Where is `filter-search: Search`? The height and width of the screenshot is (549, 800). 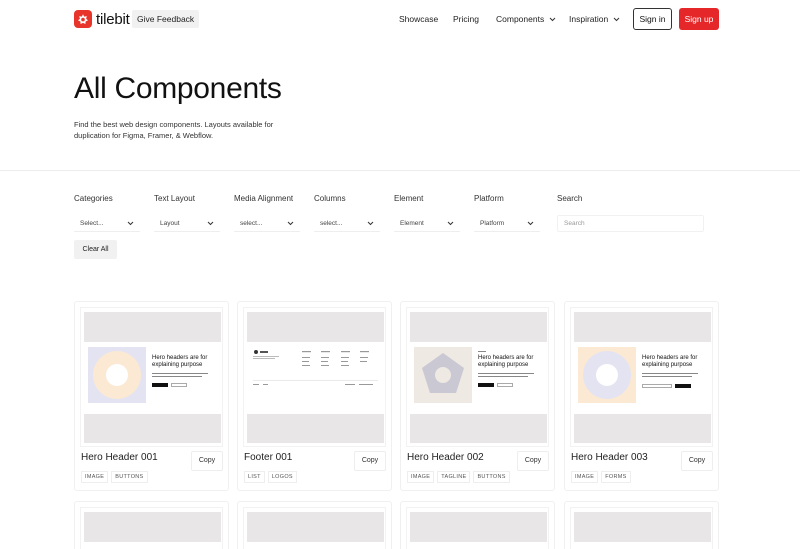 filter-search: Search is located at coordinates (630, 204).